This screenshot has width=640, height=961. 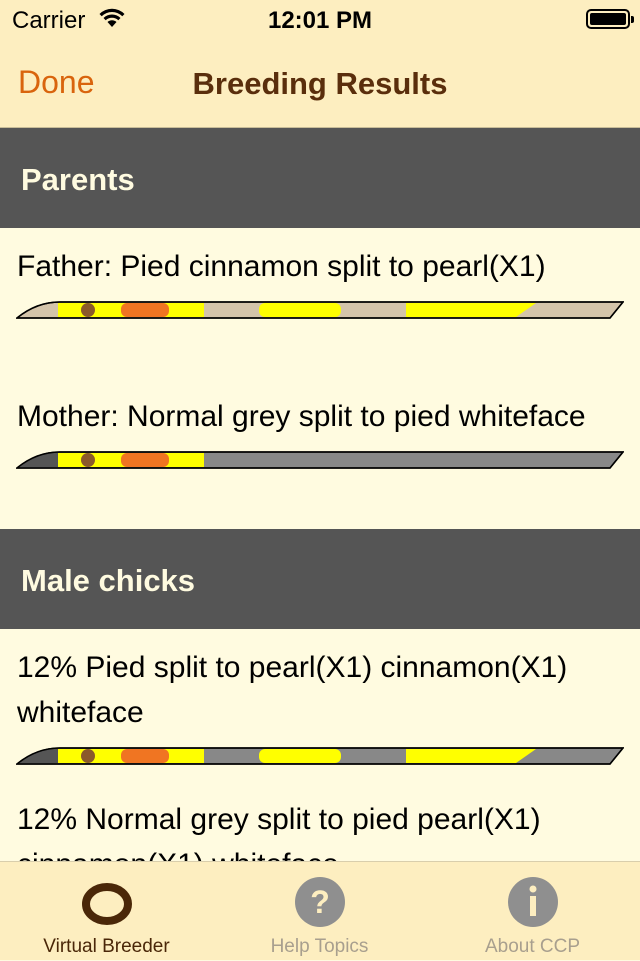 What do you see at coordinates (319, 946) in the screenshot?
I see `tab-label: Help Topics` at bounding box center [319, 946].